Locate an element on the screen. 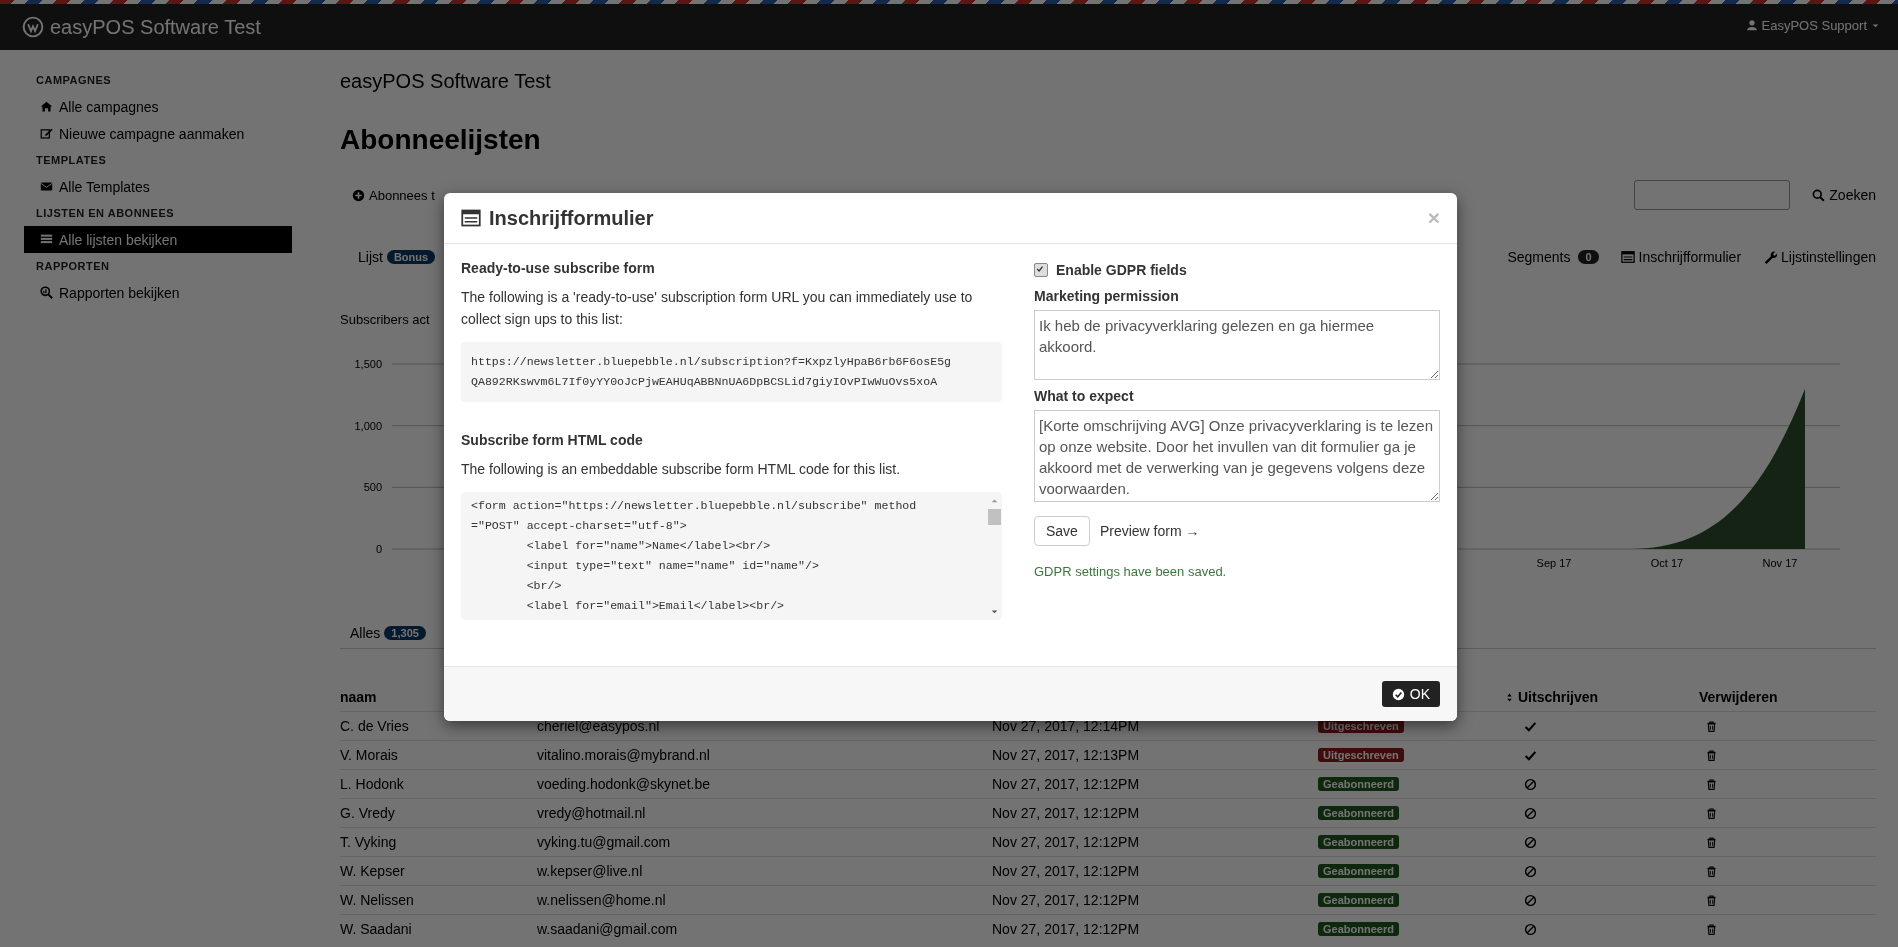 This screenshot has width=1898, height=947. y-axis-label: 1,000 is located at coordinates (368, 425).